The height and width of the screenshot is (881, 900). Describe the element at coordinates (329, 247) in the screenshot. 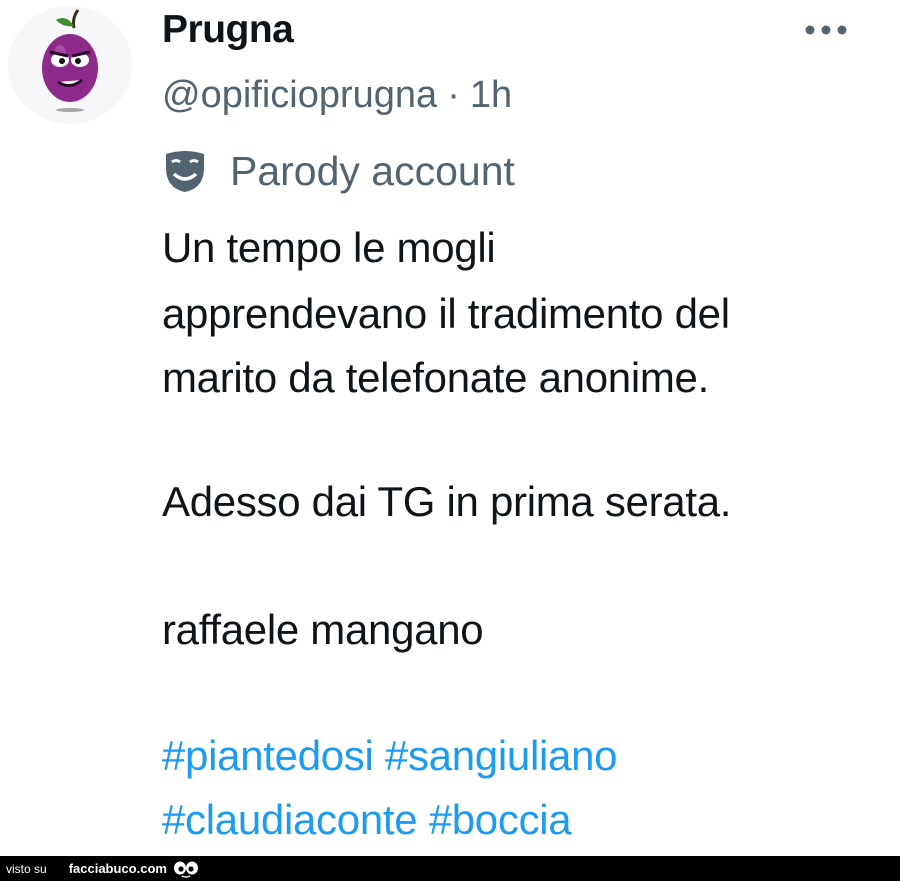

I see `tweet-text-line-1: Un tempo le mogli` at that location.